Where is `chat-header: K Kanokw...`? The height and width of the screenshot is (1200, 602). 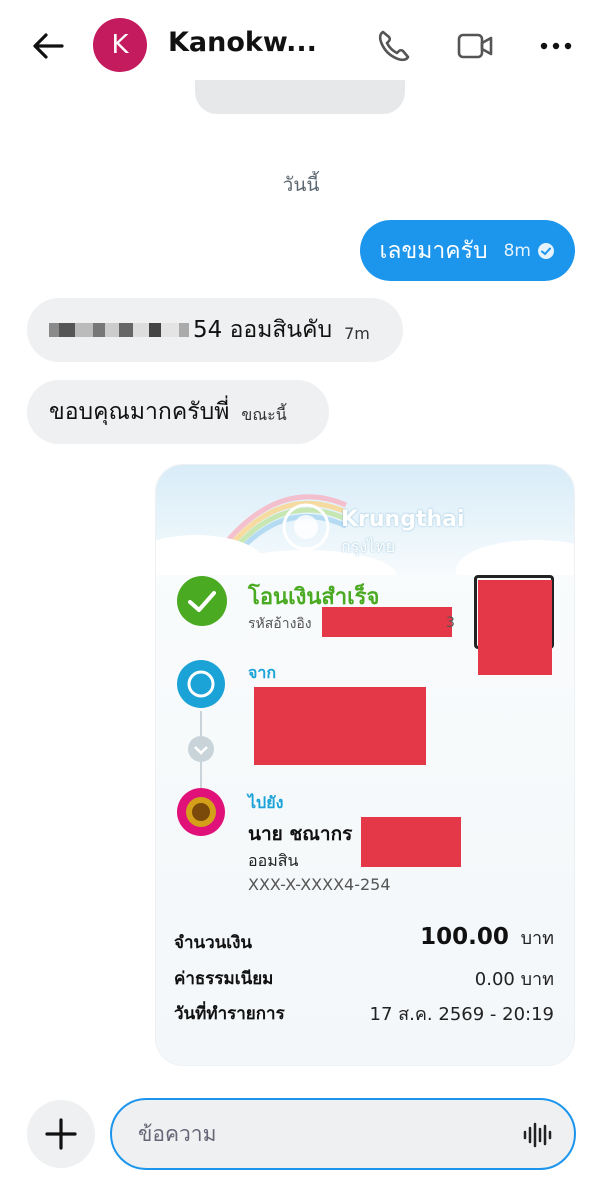 chat-header: K Kanokw... is located at coordinates (301, 45).